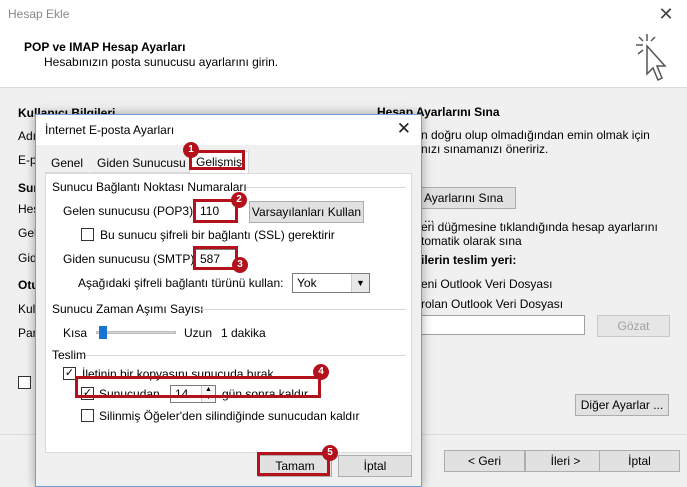  What do you see at coordinates (330, 453) in the screenshot?
I see `step-badge-5: 5` at bounding box center [330, 453].